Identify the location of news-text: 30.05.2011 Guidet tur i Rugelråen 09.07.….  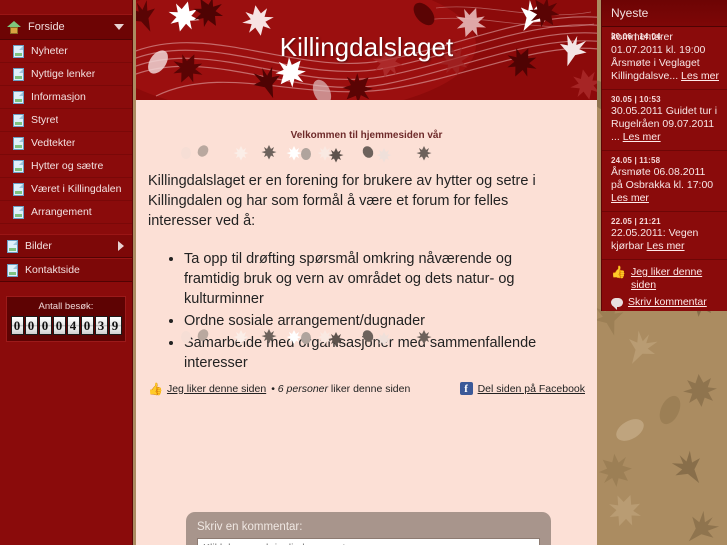
(665, 124).